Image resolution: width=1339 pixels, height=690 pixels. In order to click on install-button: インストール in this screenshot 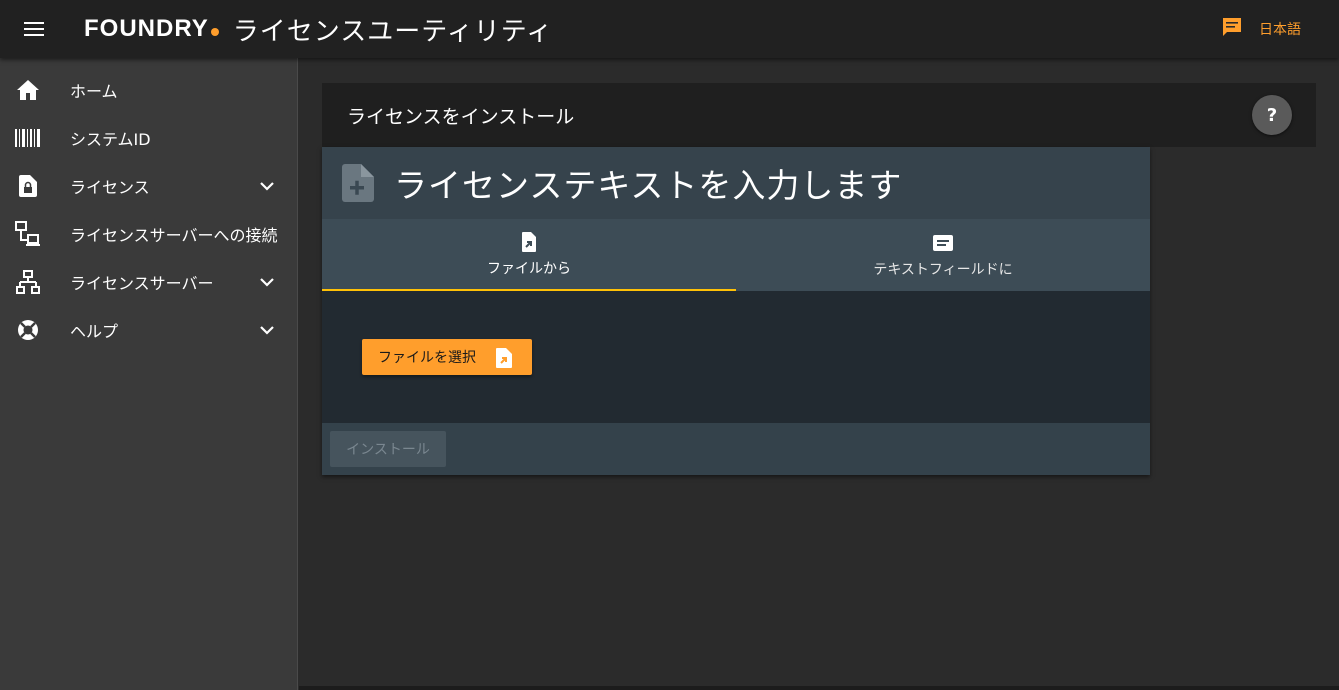, I will do `click(388, 449)`.